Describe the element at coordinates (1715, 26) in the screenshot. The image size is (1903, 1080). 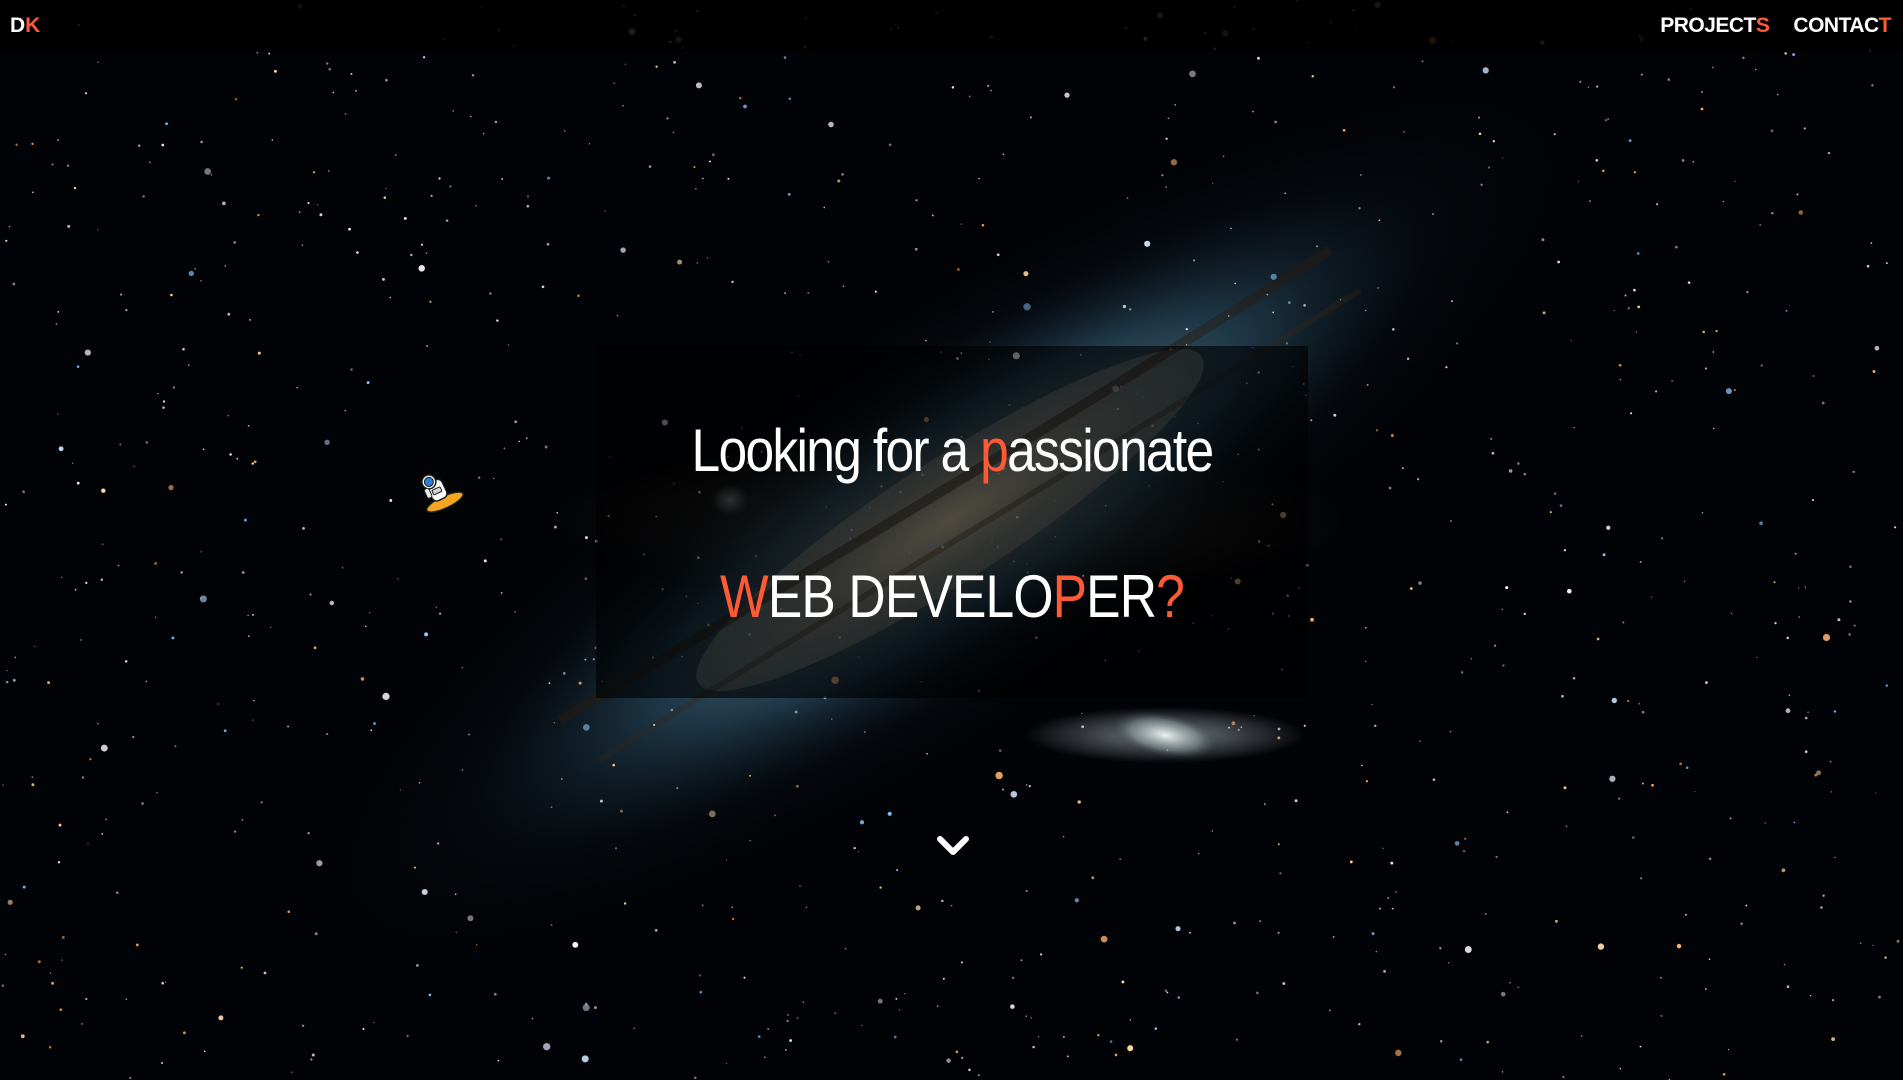
I see `nav-link-projects: PROJECTS` at that location.